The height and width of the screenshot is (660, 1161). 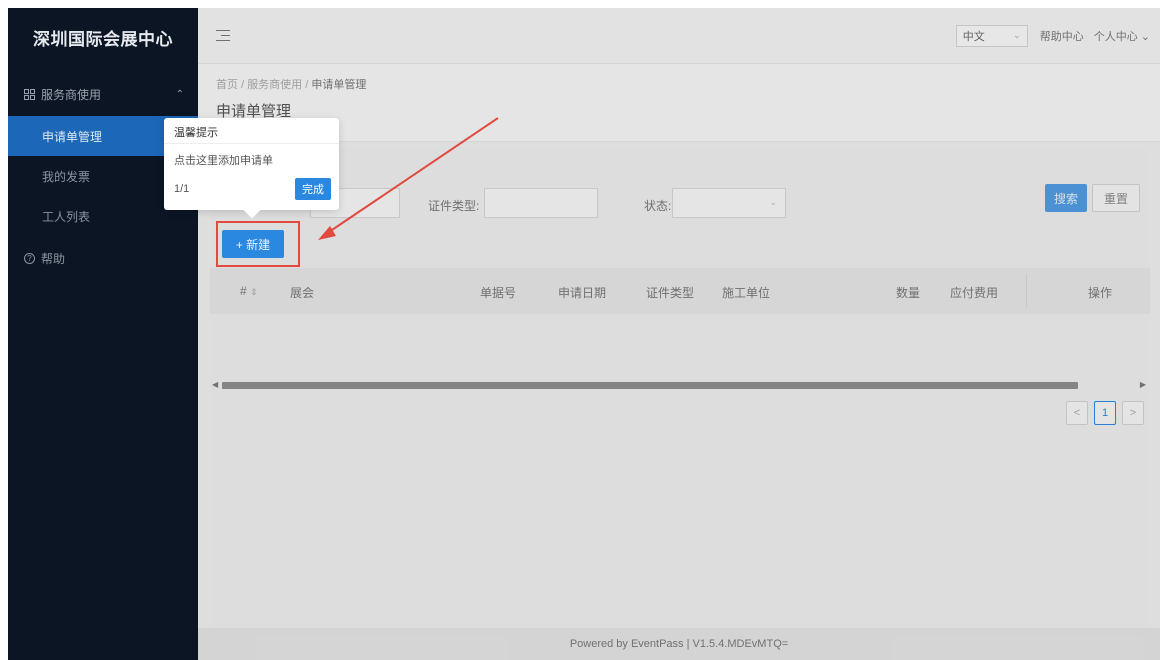 What do you see at coordinates (252, 189) in the screenshot?
I see `guide-footer: 1/1 完成` at bounding box center [252, 189].